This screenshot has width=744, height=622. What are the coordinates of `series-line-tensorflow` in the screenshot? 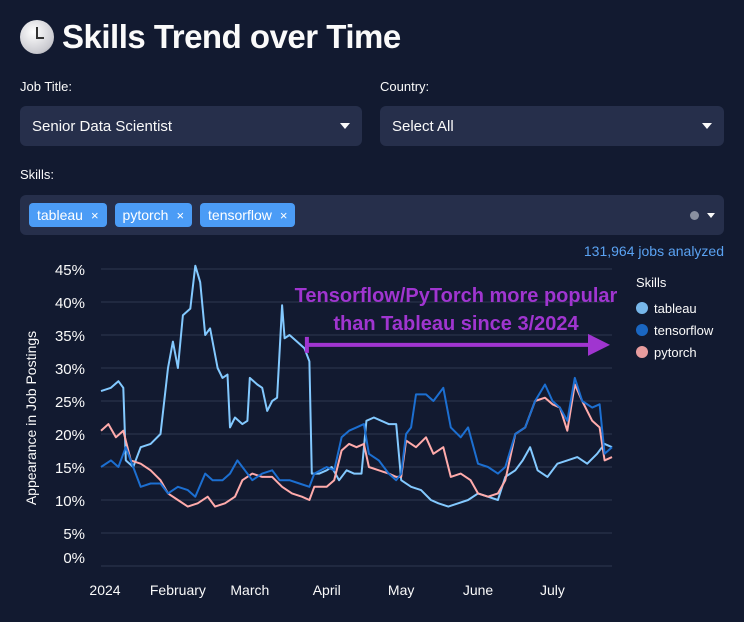 It's located at (356, 437).